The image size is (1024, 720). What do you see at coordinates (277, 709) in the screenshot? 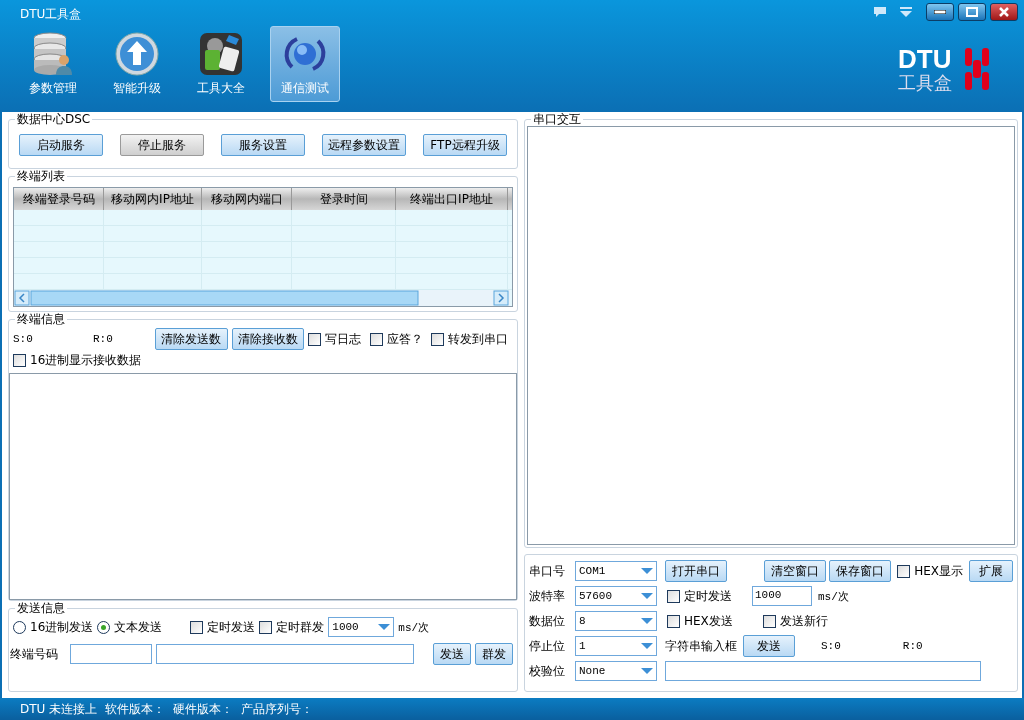
I see `status-text: 产品序列号：` at bounding box center [277, 709].